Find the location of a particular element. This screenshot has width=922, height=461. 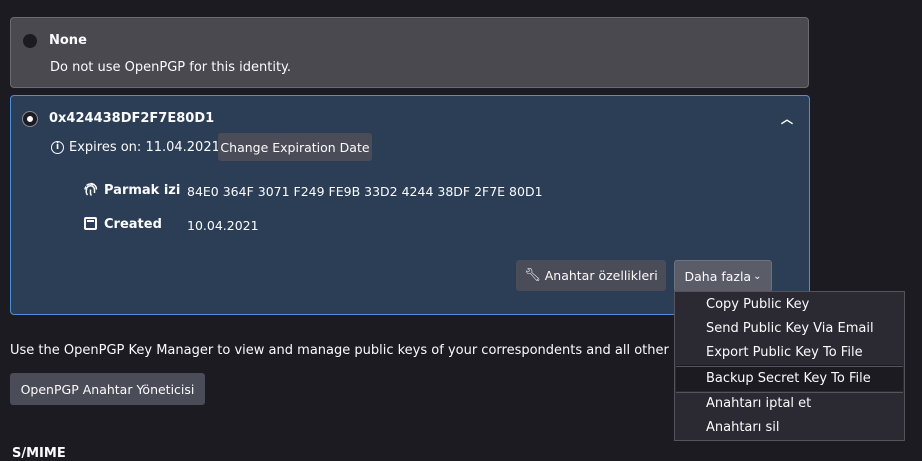

menu-item-backup-secret-key: Backup Secret Key To File is located at coordinates (788, 378).